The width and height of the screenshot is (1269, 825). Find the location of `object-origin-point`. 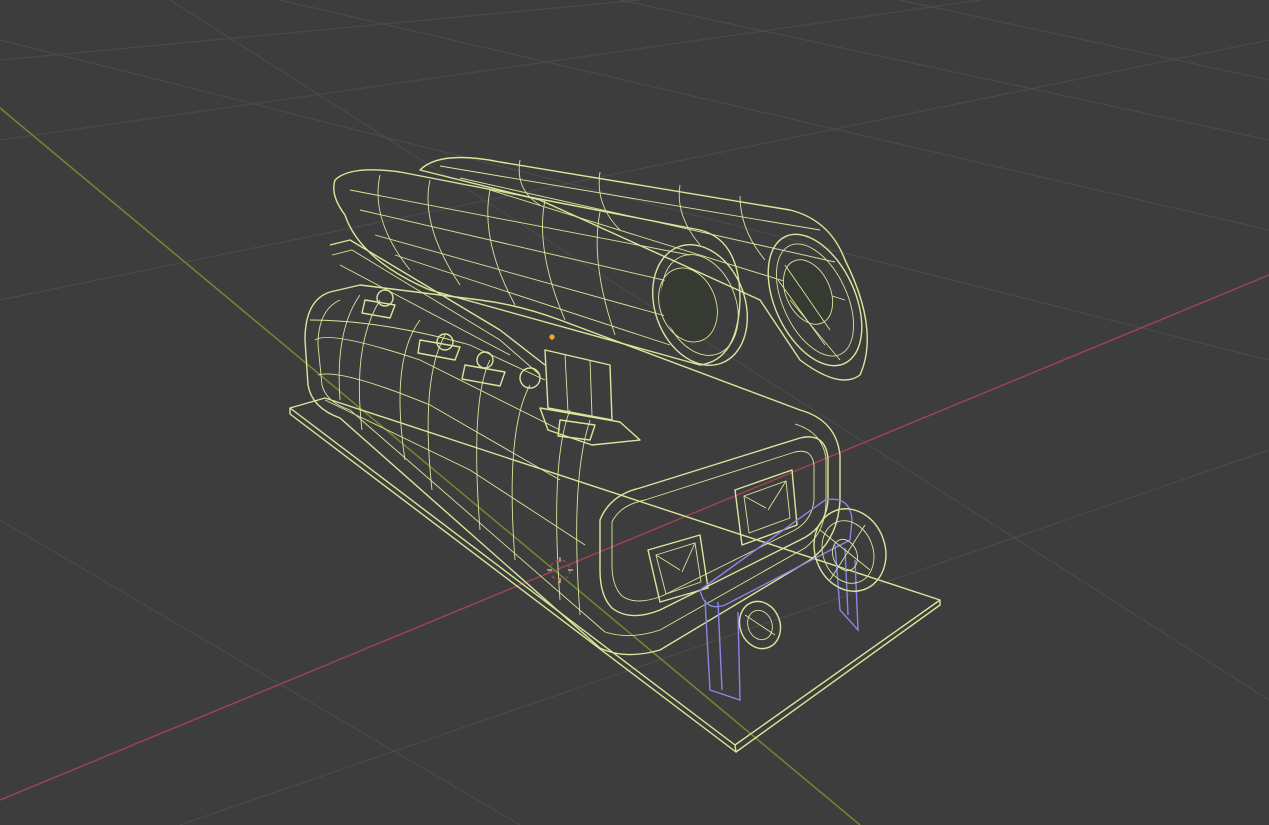

object-origin-point is located at coordinates (552, 337).